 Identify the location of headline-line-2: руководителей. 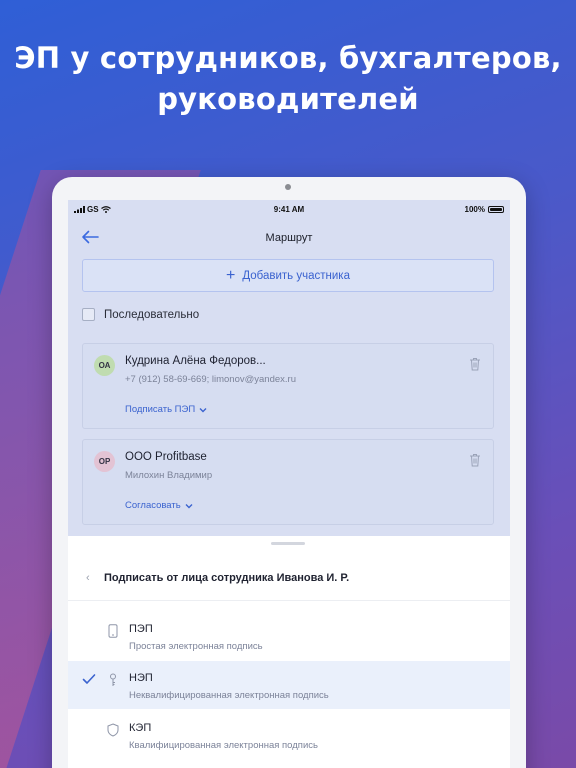
(288, 99).